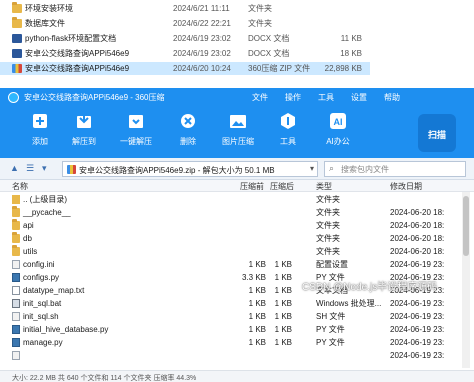 The height and width of the screenshot is (382, 474). Describe the element at coordinates (16, 355) in the screenshot. I see `file-icon` at that location.